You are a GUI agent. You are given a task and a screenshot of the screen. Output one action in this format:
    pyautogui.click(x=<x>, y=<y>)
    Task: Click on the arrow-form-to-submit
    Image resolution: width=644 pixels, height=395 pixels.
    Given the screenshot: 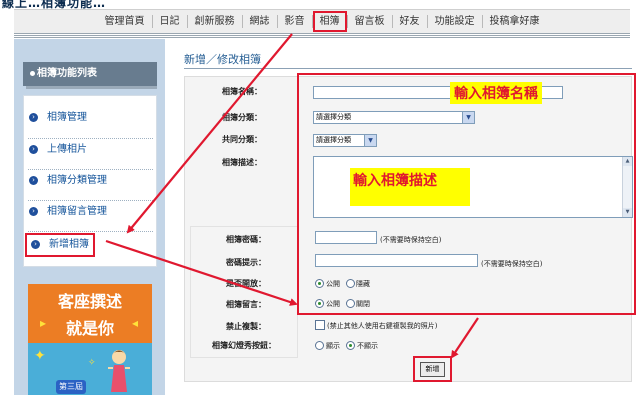 What is the action you would take?
    pyautogui.click(x=464, y=338)
    